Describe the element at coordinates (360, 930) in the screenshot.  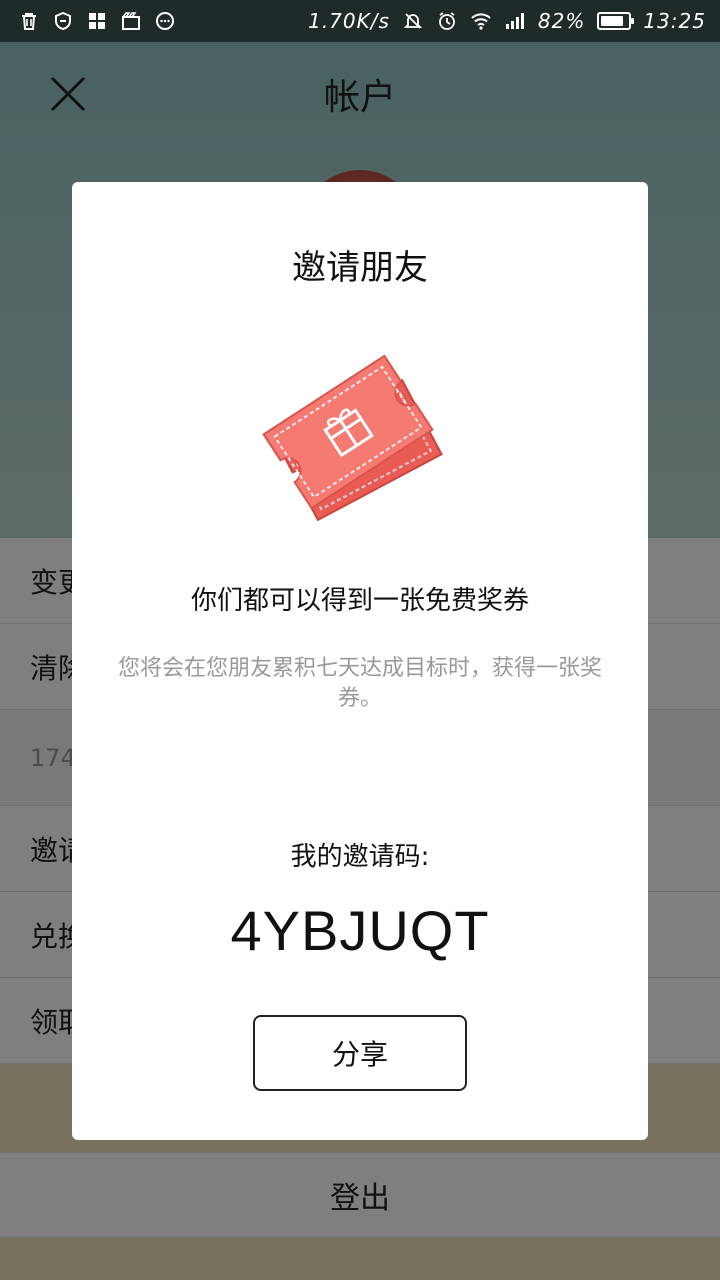
I see `invite-code: 4YBJUQT` at that location.